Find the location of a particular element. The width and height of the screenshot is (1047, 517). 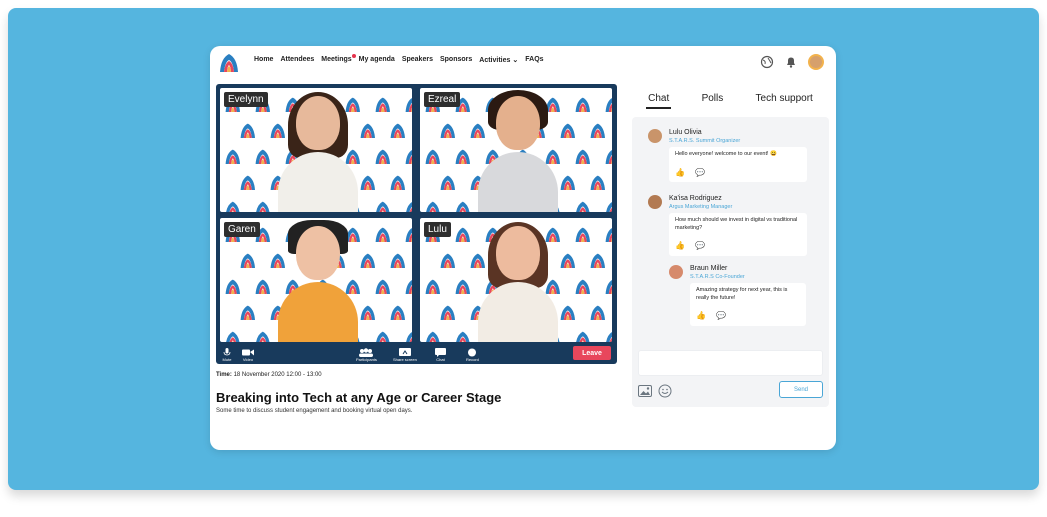

nav-home: Home is located at coordinates (263, 60).